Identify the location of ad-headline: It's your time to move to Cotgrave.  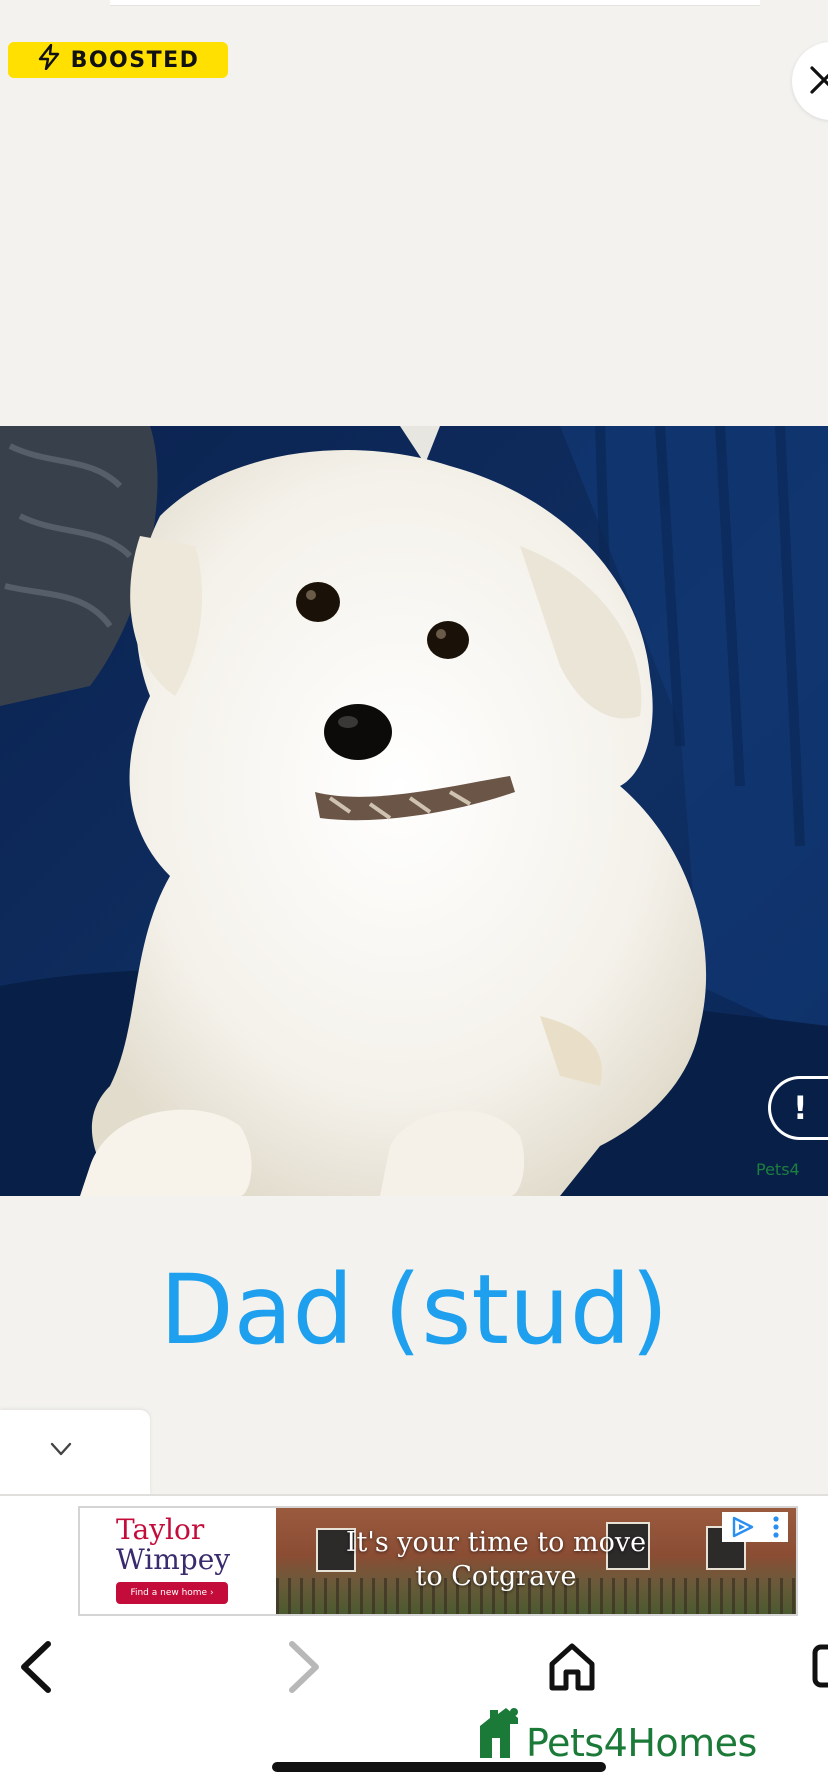
(496, 1560).